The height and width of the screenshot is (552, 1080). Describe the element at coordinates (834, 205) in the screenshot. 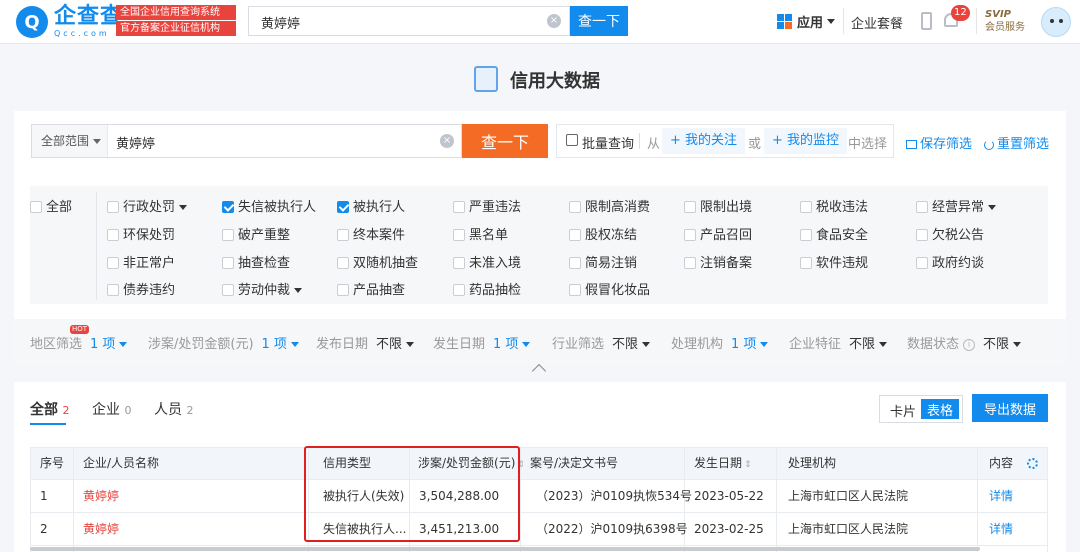

I see `category-item: 税收违法` at that location.